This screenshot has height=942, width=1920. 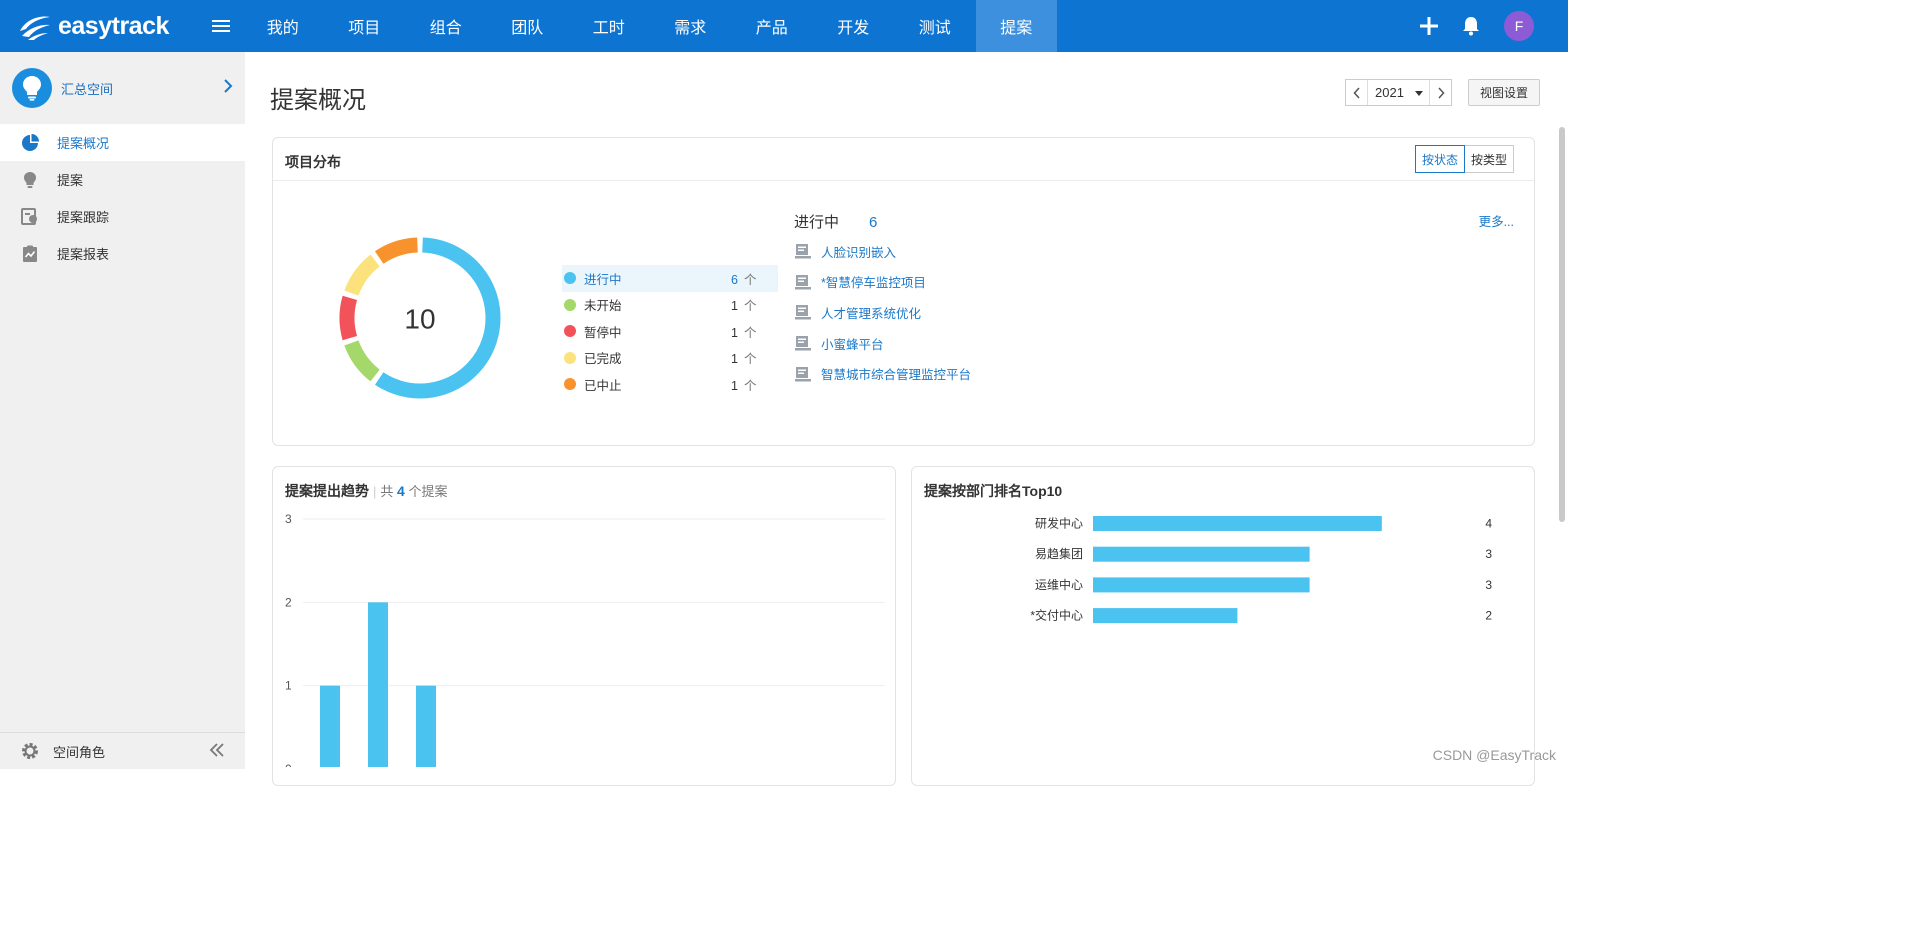 What do you see at coordinates (854, 26) in the screenshot?
I see `nav-item-development: 开发` at bounding box center [854, 26].